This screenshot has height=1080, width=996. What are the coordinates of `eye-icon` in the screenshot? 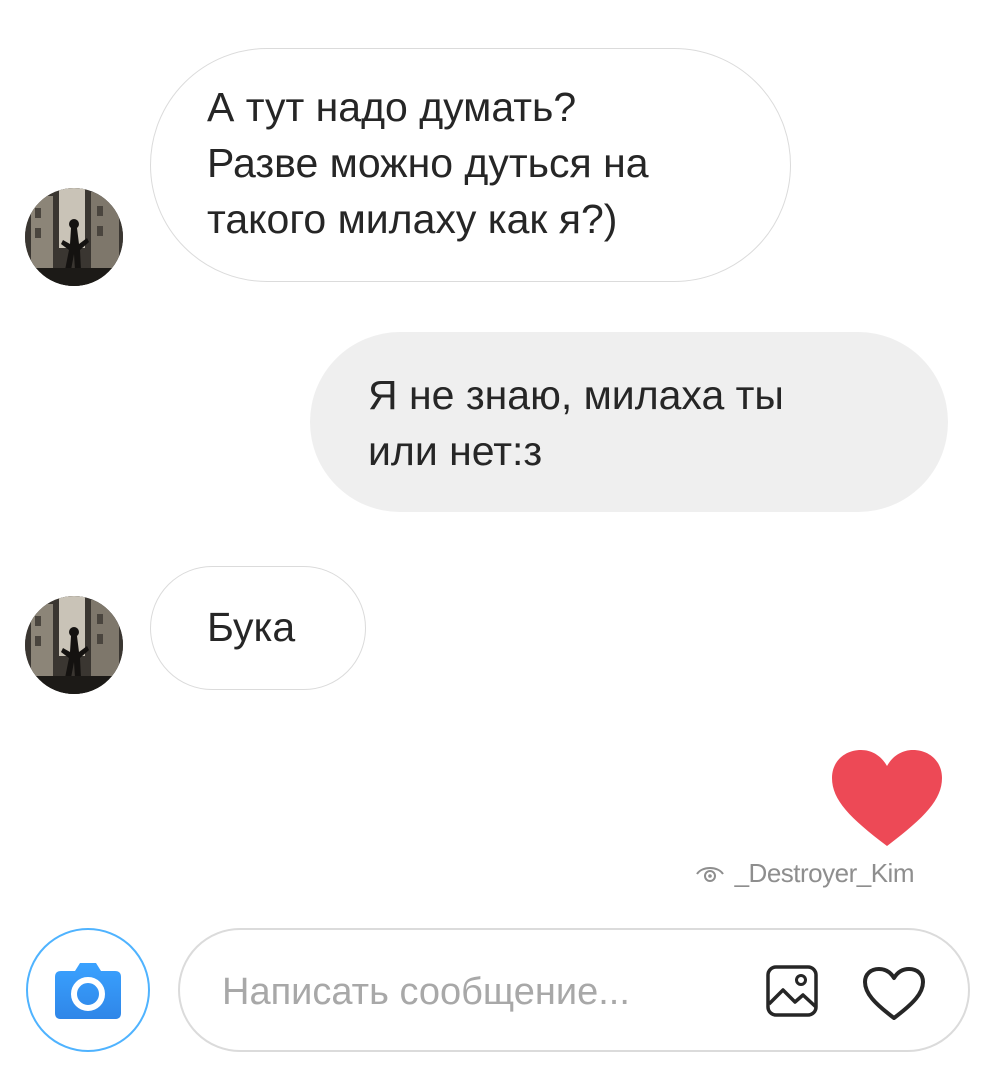 It's located at (709, 874).